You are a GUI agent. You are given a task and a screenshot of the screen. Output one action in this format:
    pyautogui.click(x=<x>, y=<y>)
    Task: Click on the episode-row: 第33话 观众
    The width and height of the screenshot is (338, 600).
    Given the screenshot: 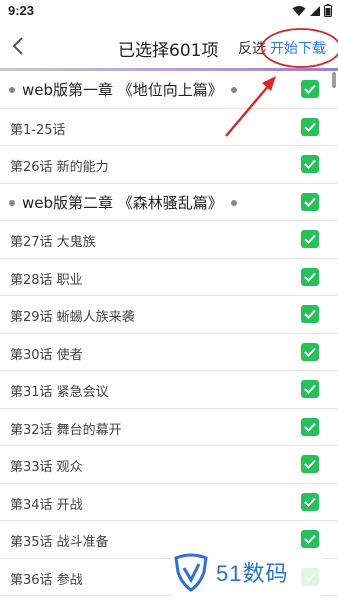 What is the action you would take?
    pyautogui.click(x=169, y=465)
    